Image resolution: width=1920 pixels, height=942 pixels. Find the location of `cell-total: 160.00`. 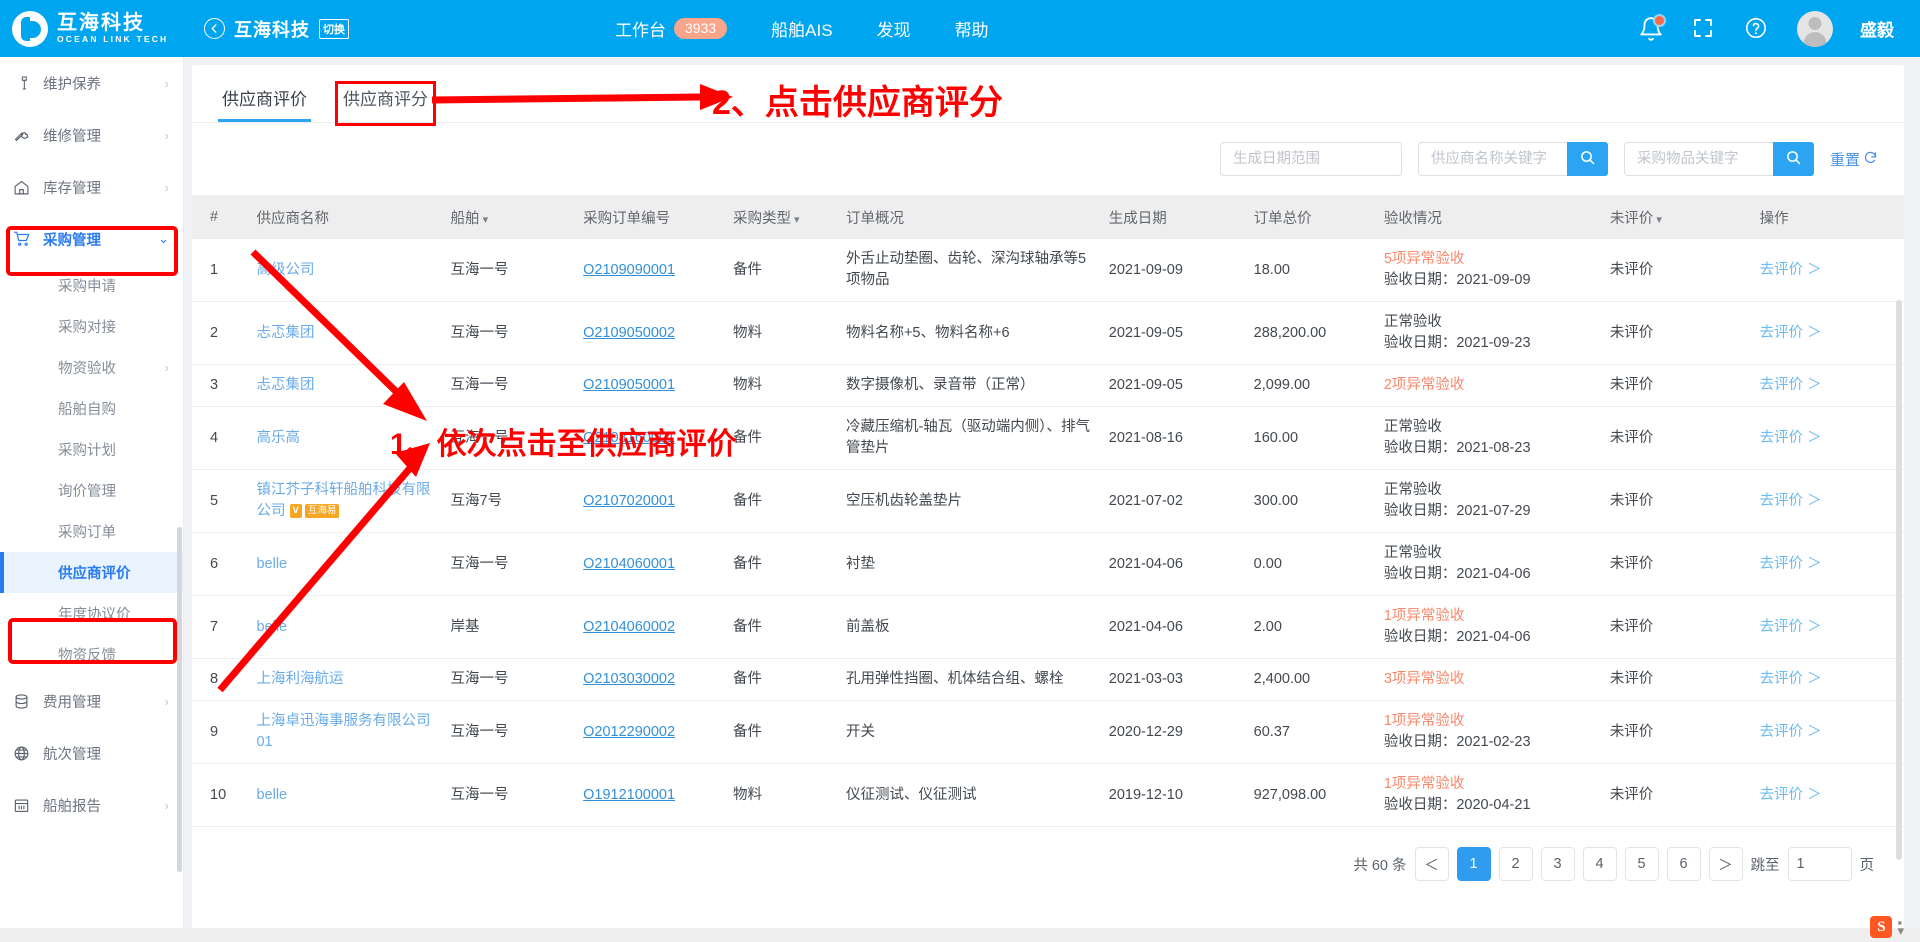

cell-total: 160.00 is located at coordinates (1310, 438).